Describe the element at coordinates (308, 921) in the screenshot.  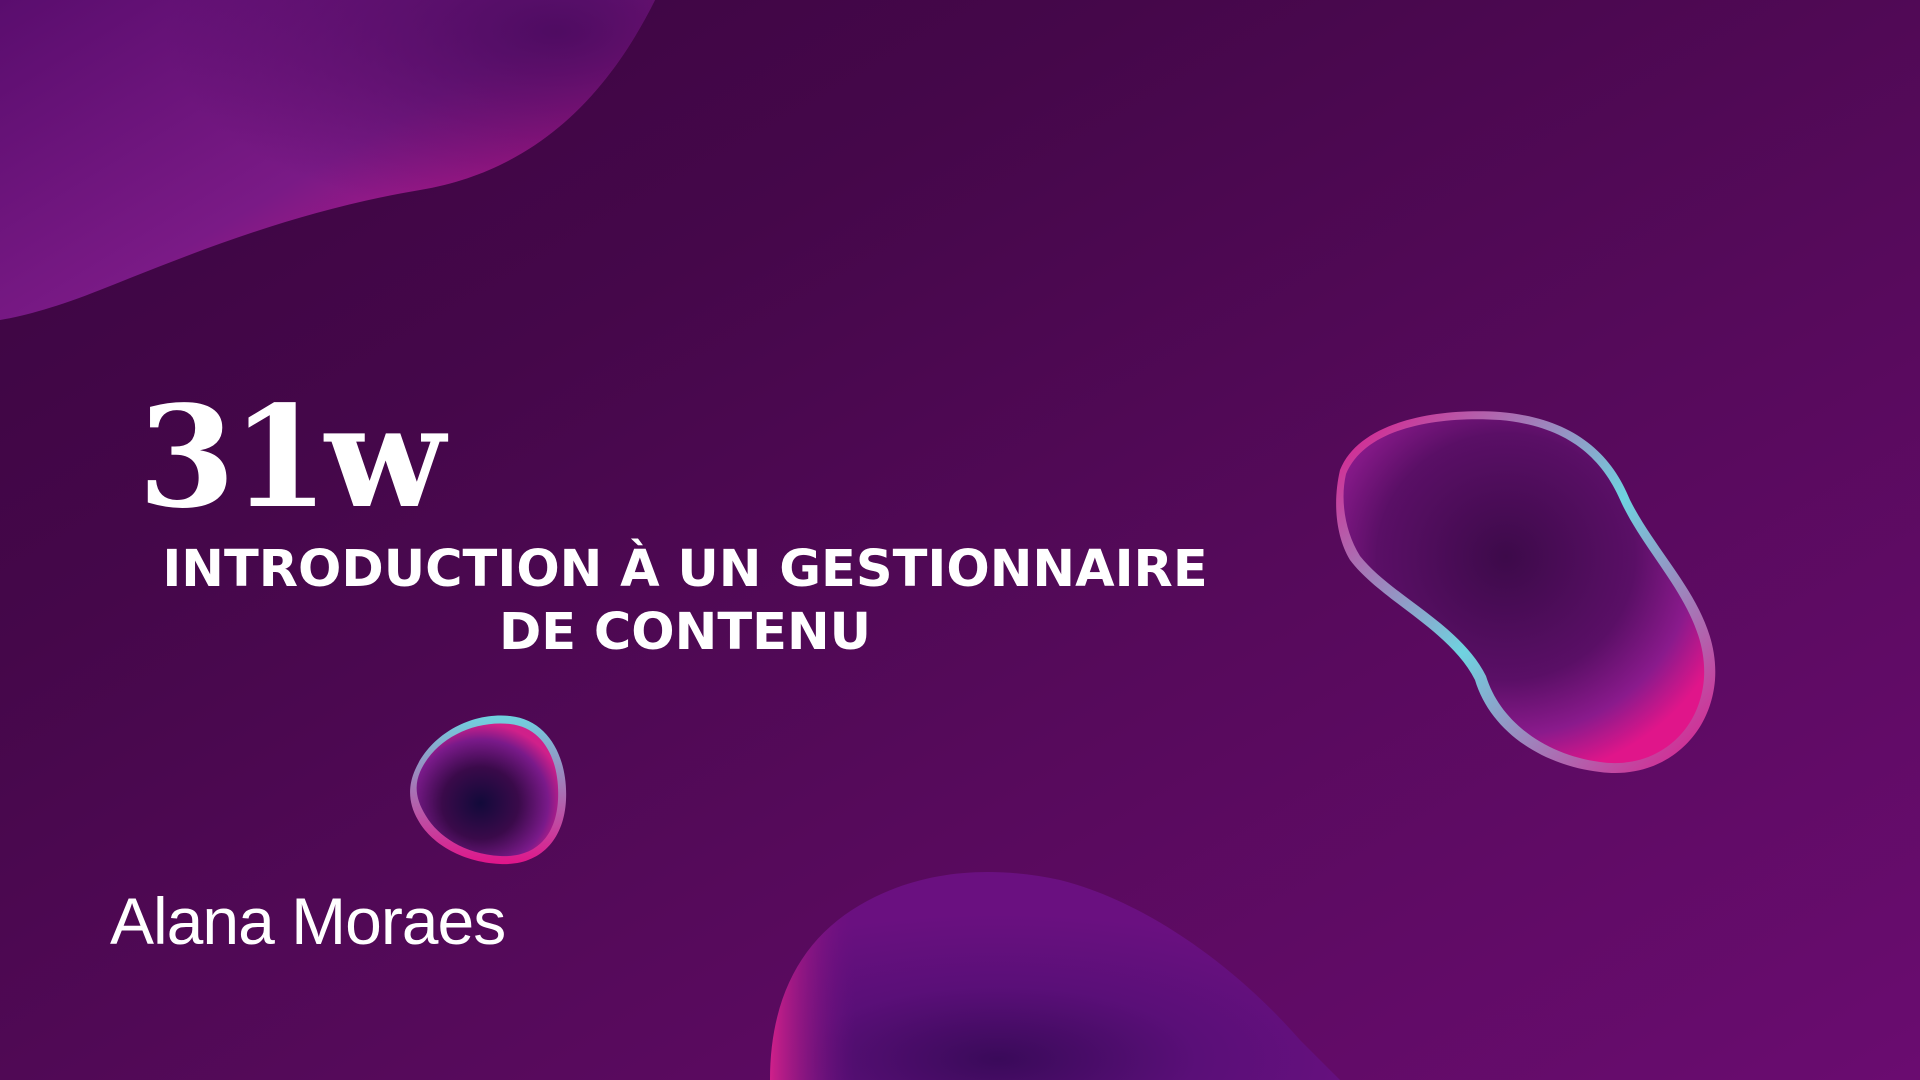
I see `author-name: Alana Moraes` at that location.